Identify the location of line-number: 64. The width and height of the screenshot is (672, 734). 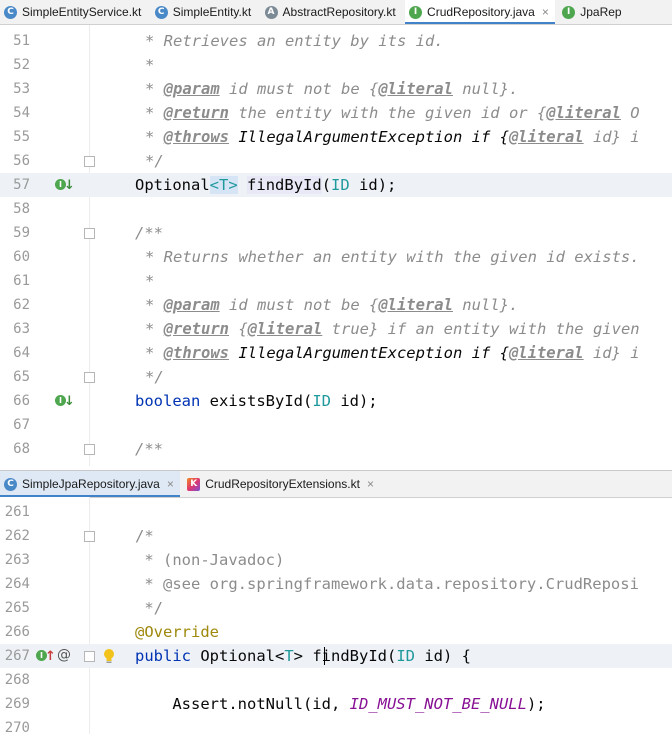
(21, 353).